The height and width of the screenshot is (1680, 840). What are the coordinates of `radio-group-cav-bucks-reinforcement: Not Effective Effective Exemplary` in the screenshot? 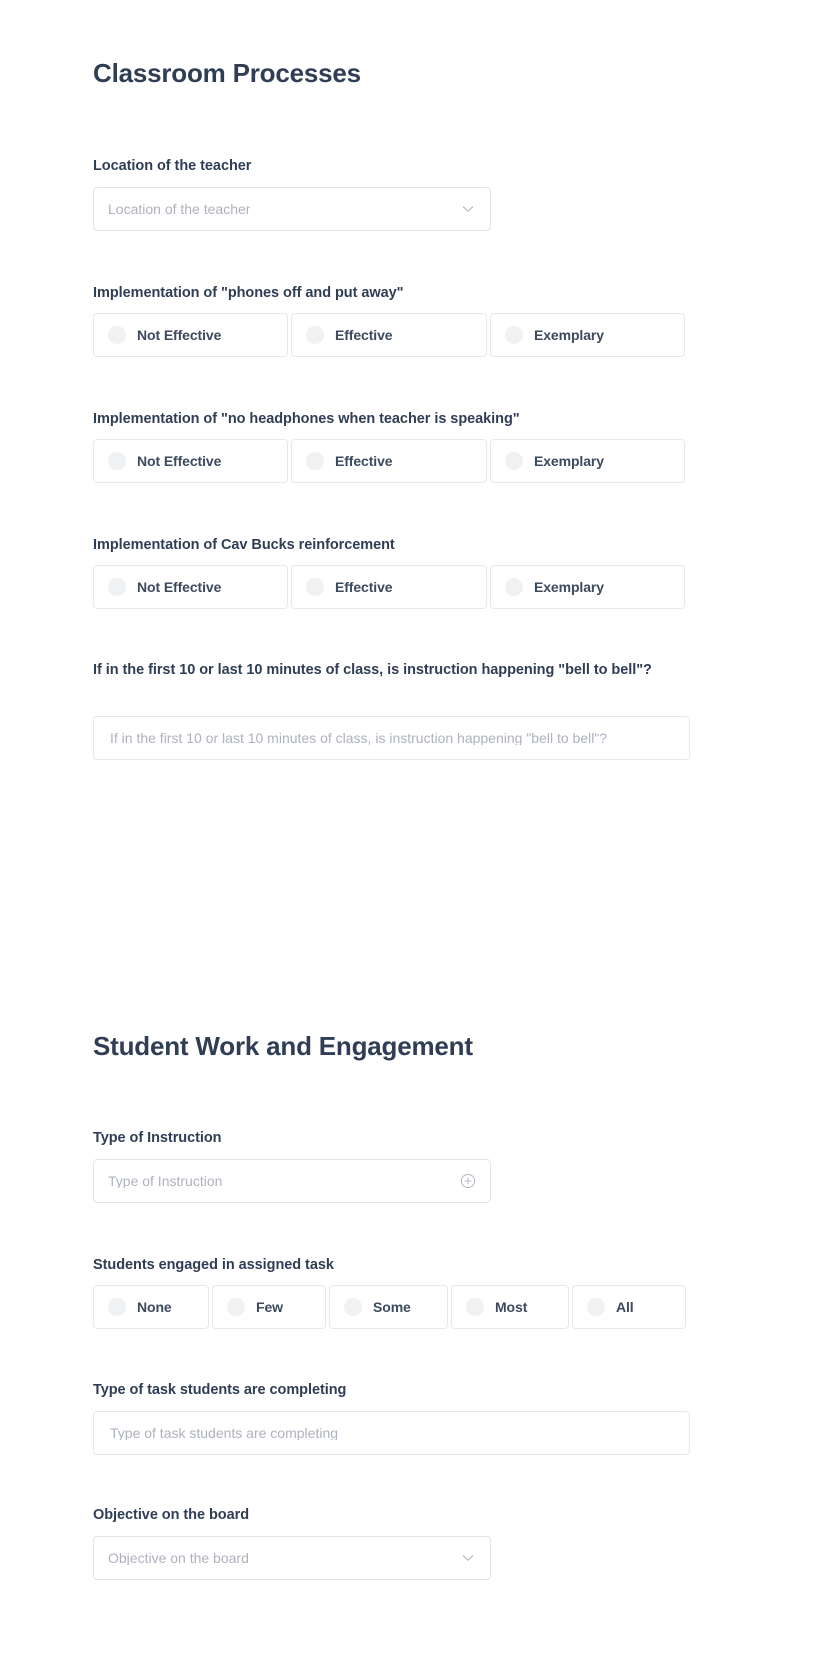 It's located at (389, 587).